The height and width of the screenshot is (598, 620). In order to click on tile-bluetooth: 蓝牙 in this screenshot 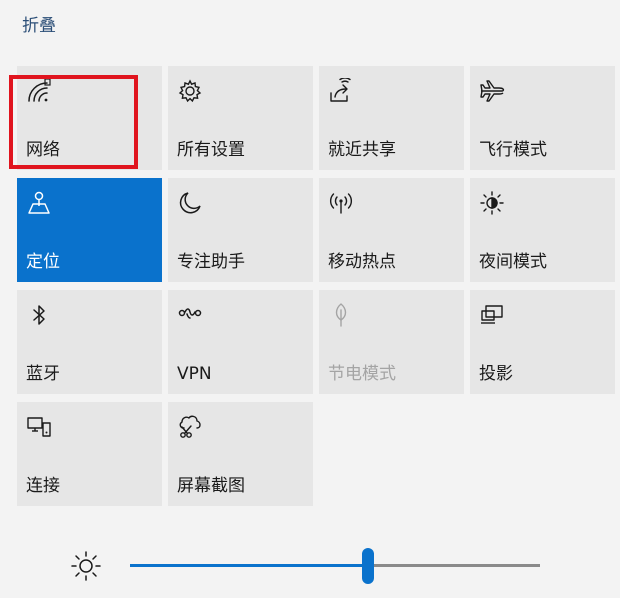, I will do `click(89, 342)`.